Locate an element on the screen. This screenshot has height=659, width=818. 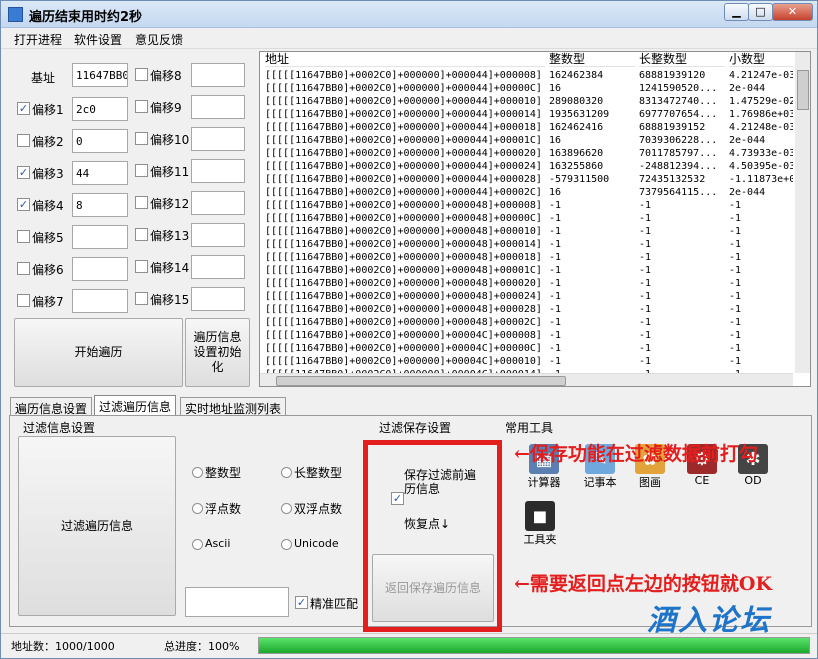
filter-traverse-button: 过滤遍历信息 is located at coordinates (97, 526).